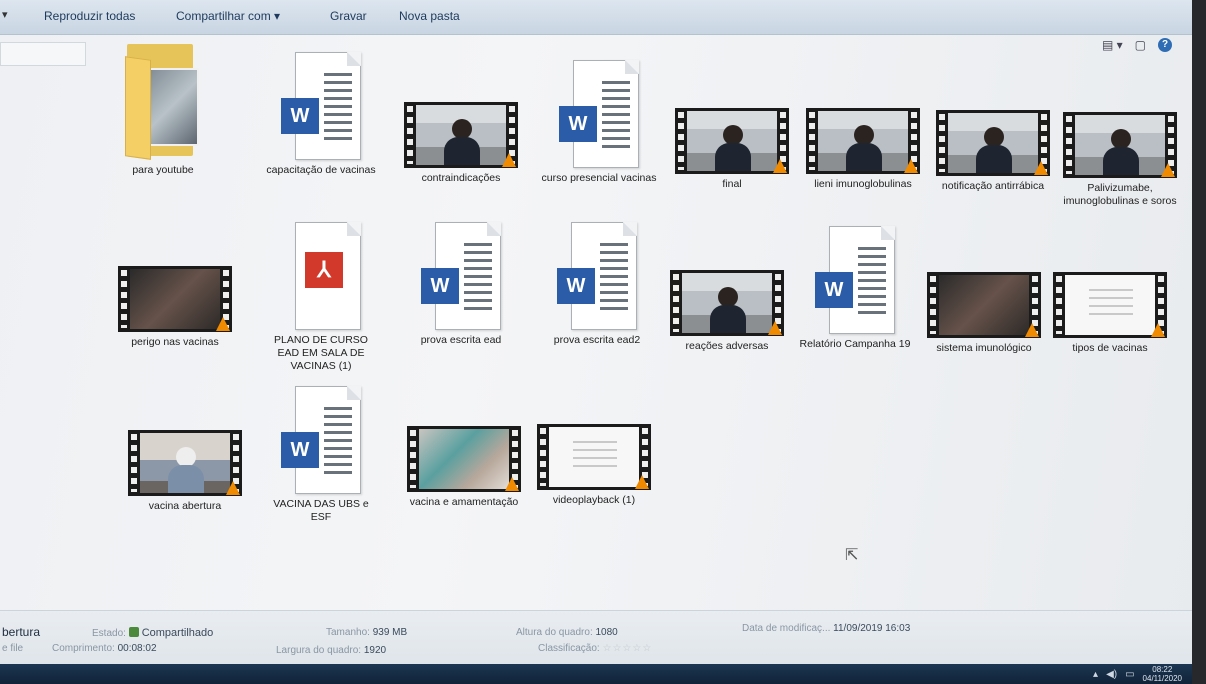 Image resolution: width=1206 pixels, height=684 pixels. I want to click on file-item-video: final, so click(732, 137).